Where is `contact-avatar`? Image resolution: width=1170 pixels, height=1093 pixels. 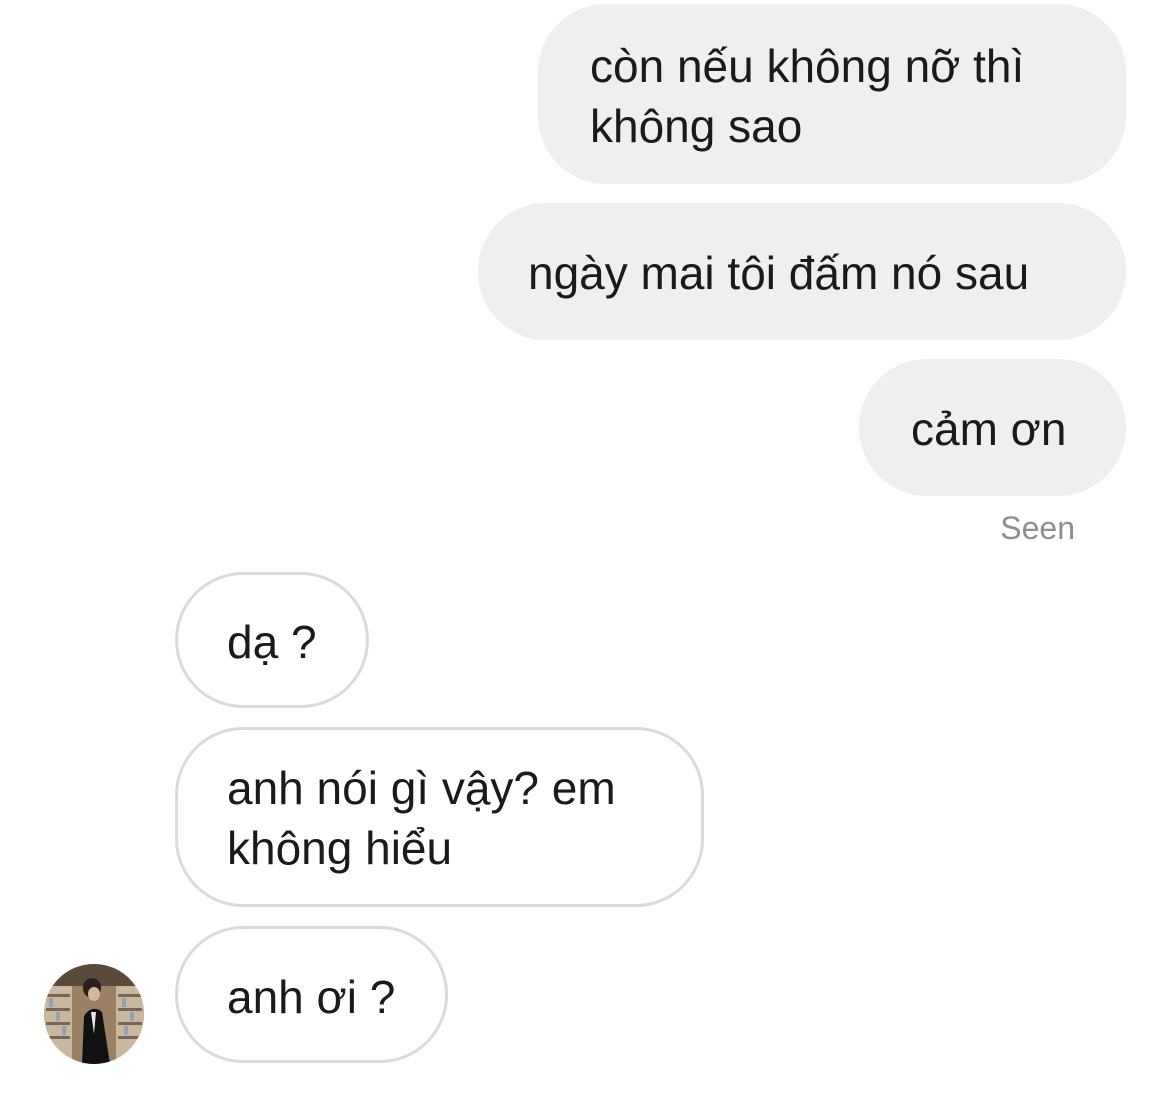
contact-avatar is located at coordinates (94, 1014).